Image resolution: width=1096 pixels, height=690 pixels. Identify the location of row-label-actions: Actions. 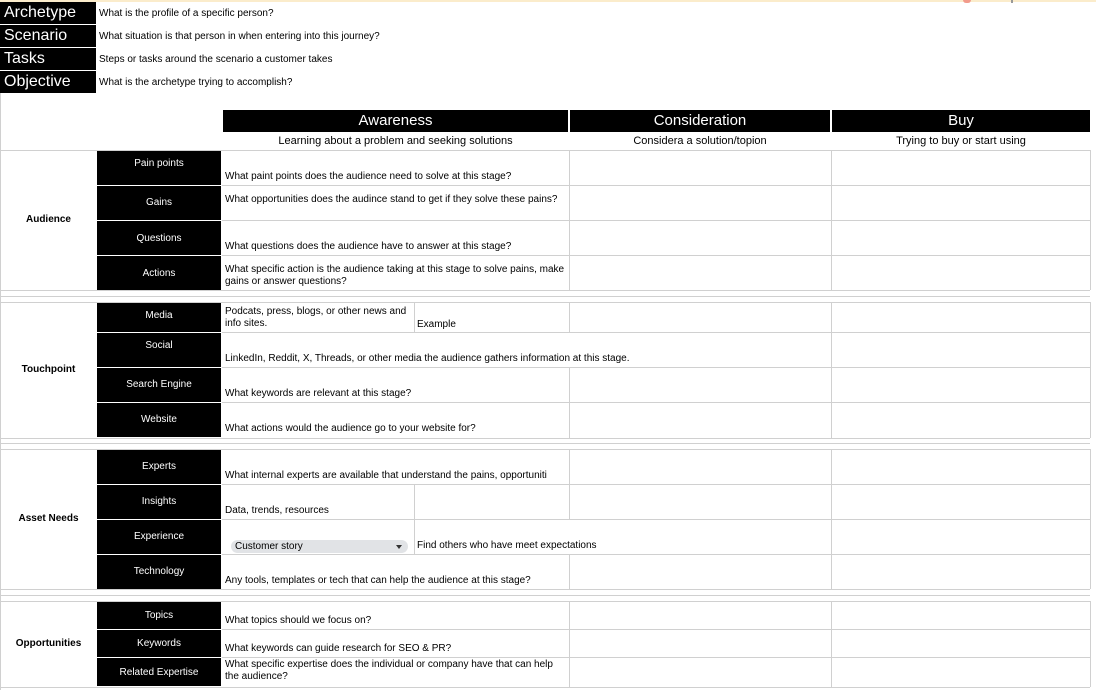
(159, 273).